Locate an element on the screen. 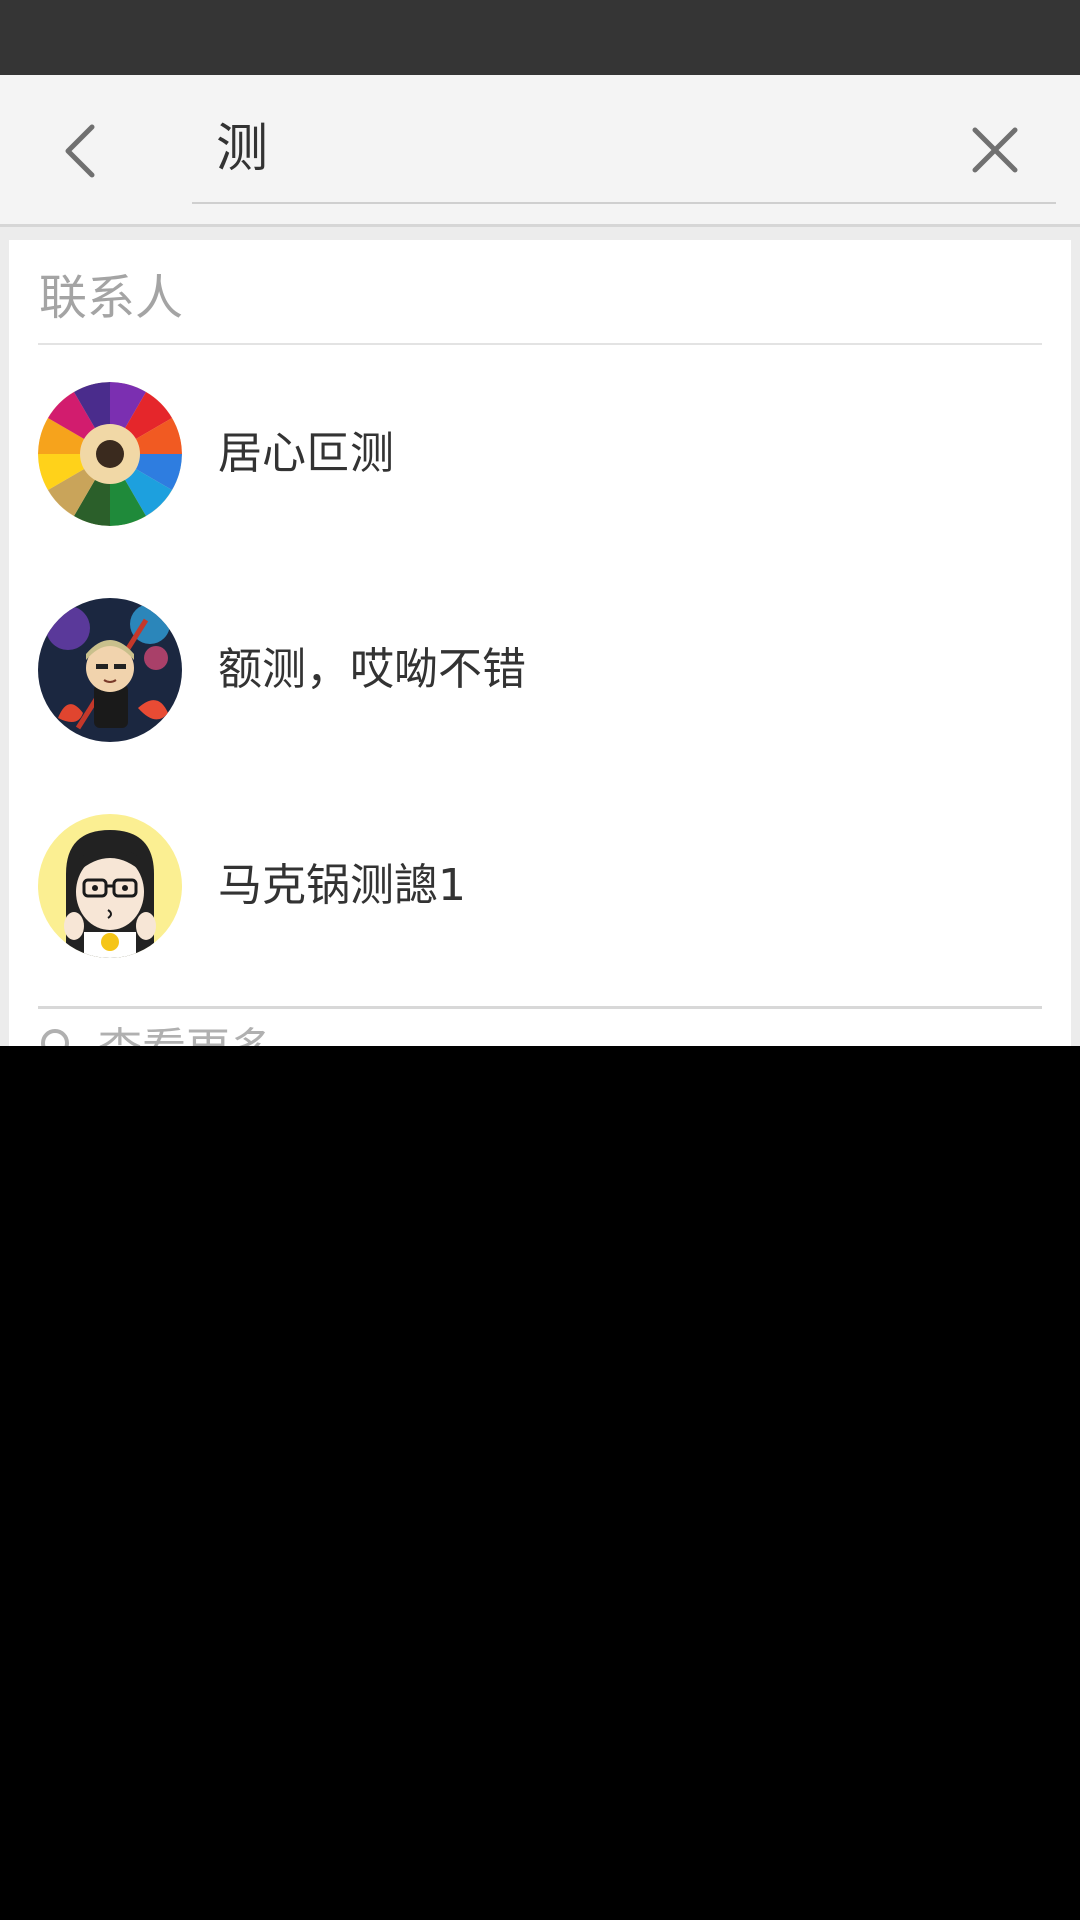 This screenshot has height=1920, width=1080. cartoon-girl-glasses-avatar is located at coordinates (110, 886).